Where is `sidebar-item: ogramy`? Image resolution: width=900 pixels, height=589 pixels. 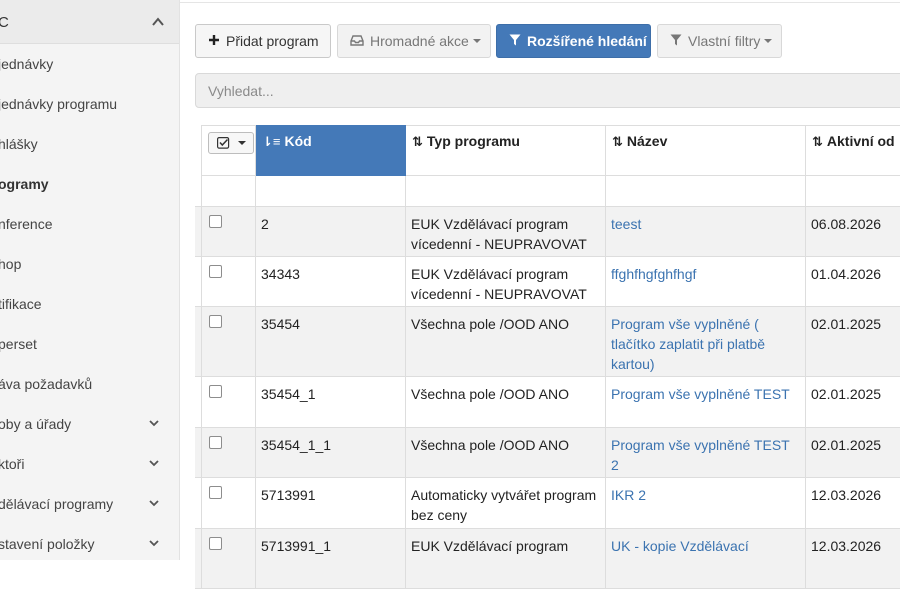 sidebar-item: ogramy is located at coordinates (89, 184).